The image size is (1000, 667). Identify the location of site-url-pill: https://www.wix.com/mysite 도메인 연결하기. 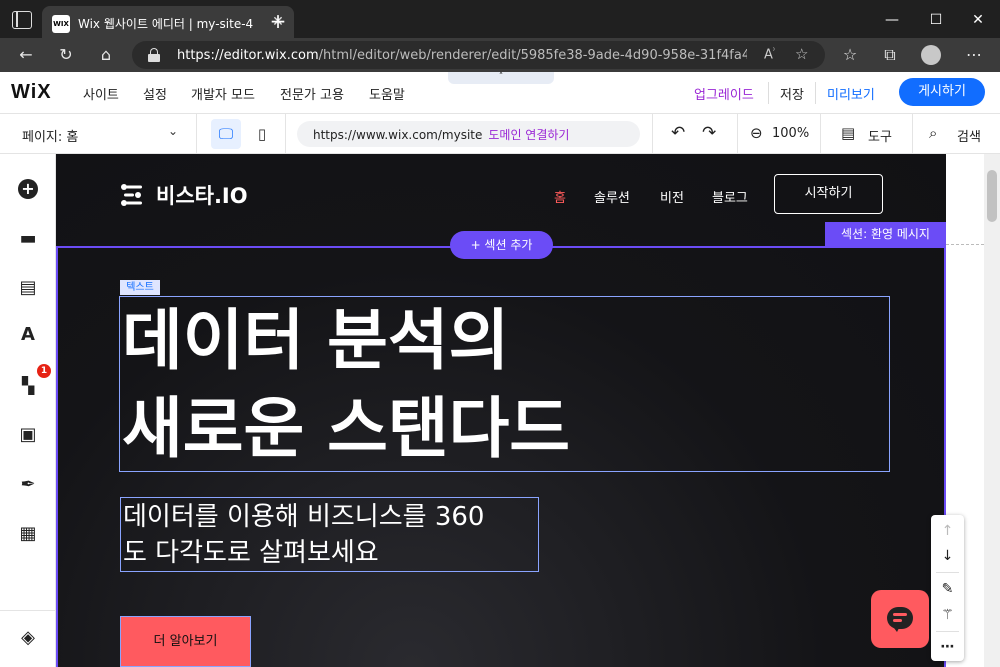
(468, 134).